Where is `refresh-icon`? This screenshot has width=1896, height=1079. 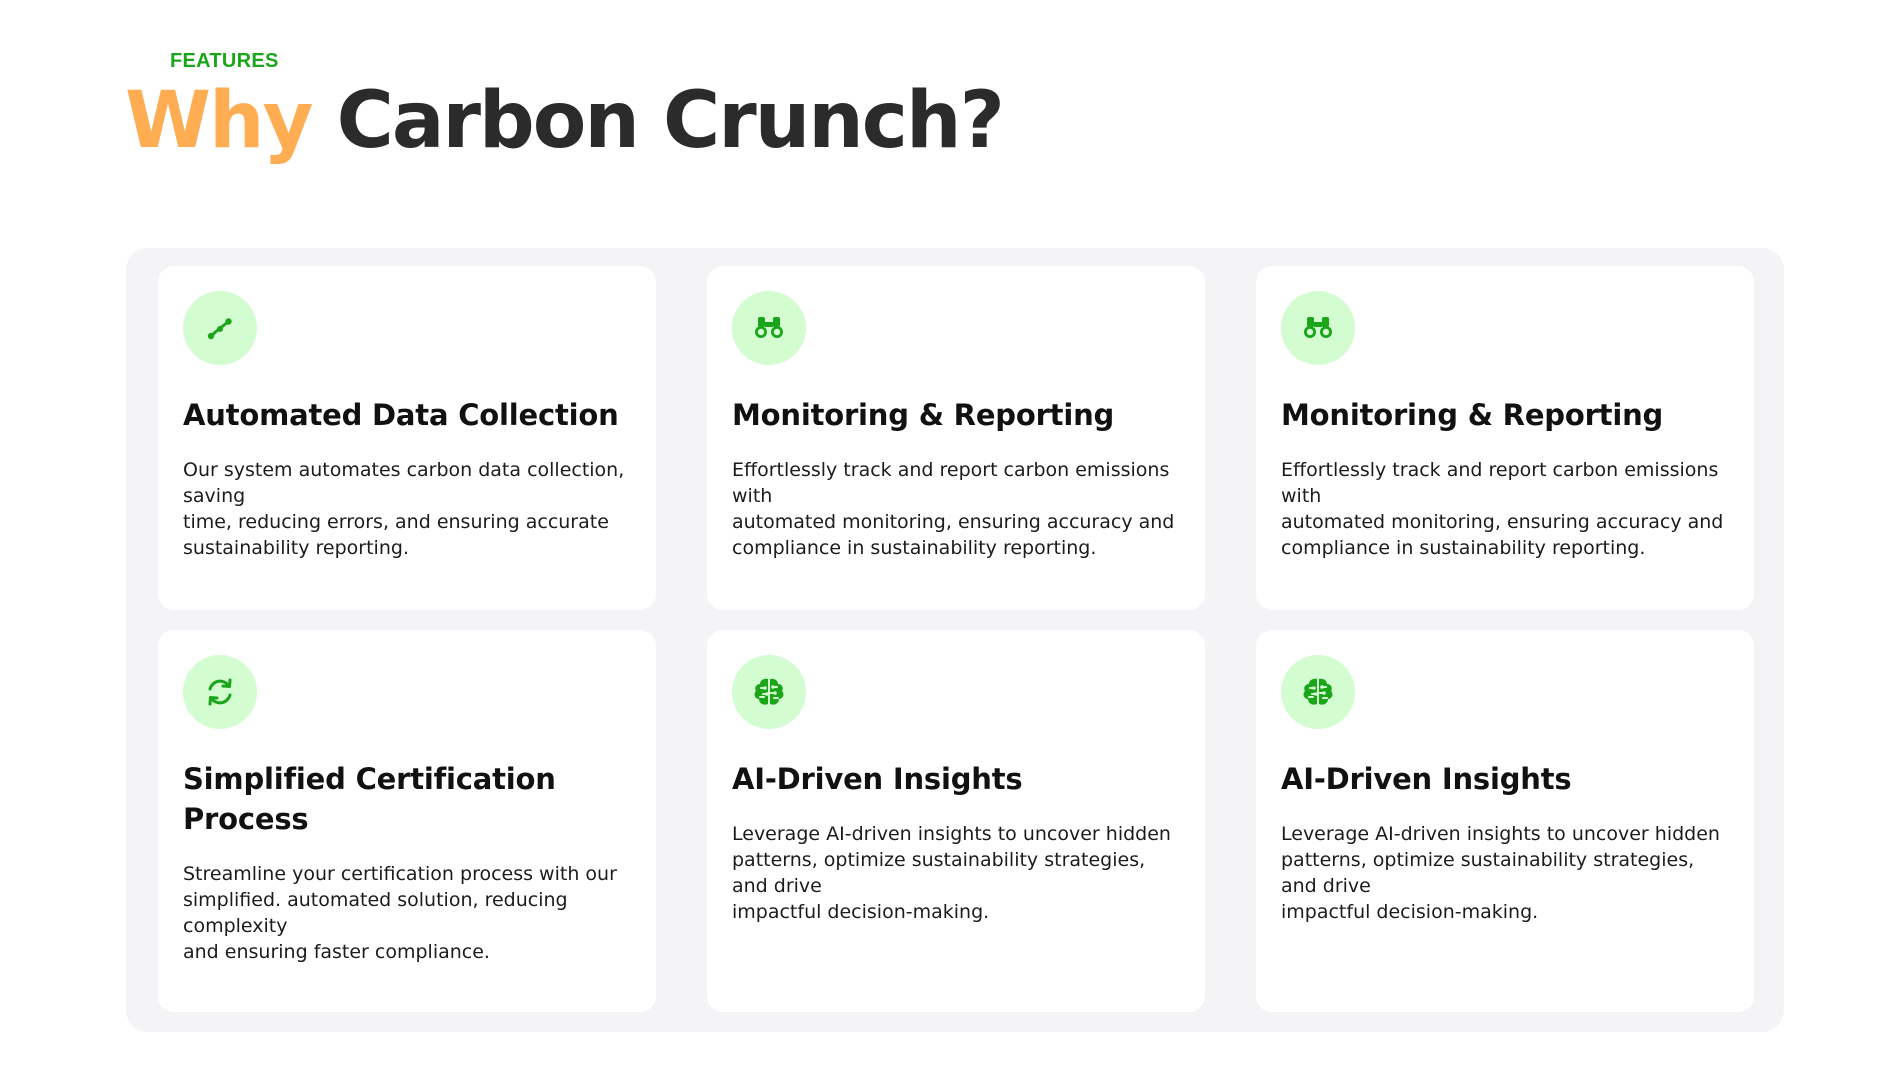 refresh-icon is located at coordinates (220, 692).